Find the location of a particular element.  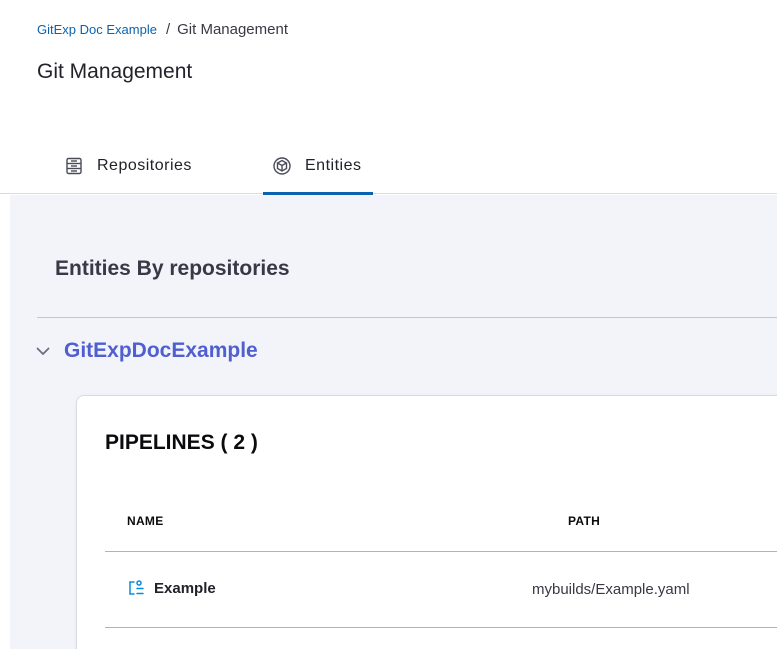

repository-icon is located at coordinates (74, 166).